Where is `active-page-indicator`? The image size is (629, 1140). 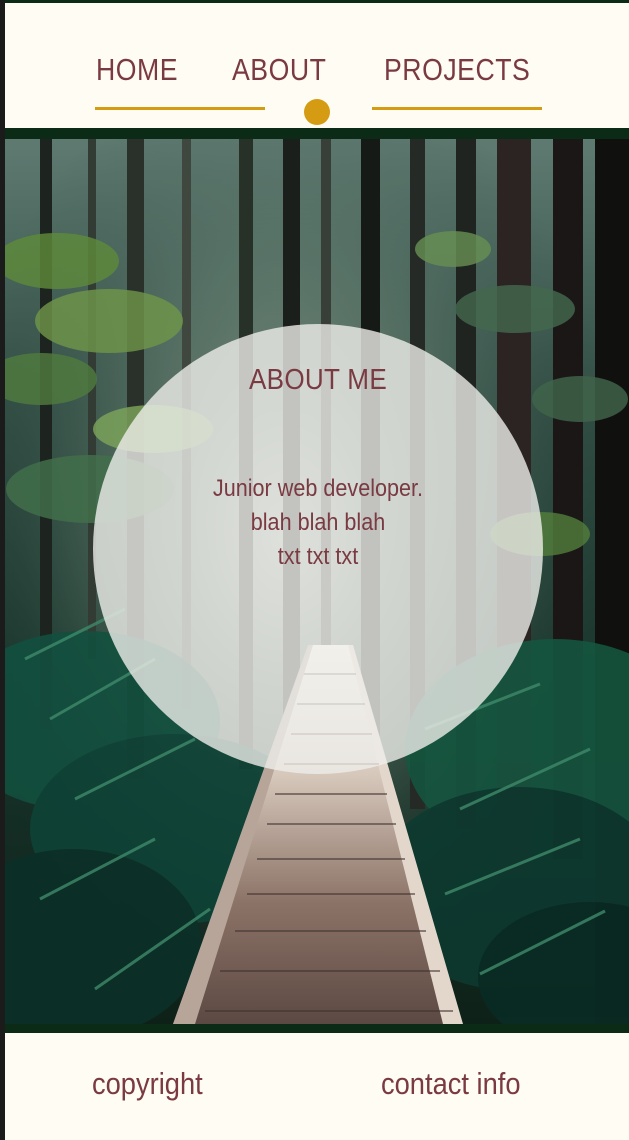 active-page-indicator is located at coordinates (317, 112).